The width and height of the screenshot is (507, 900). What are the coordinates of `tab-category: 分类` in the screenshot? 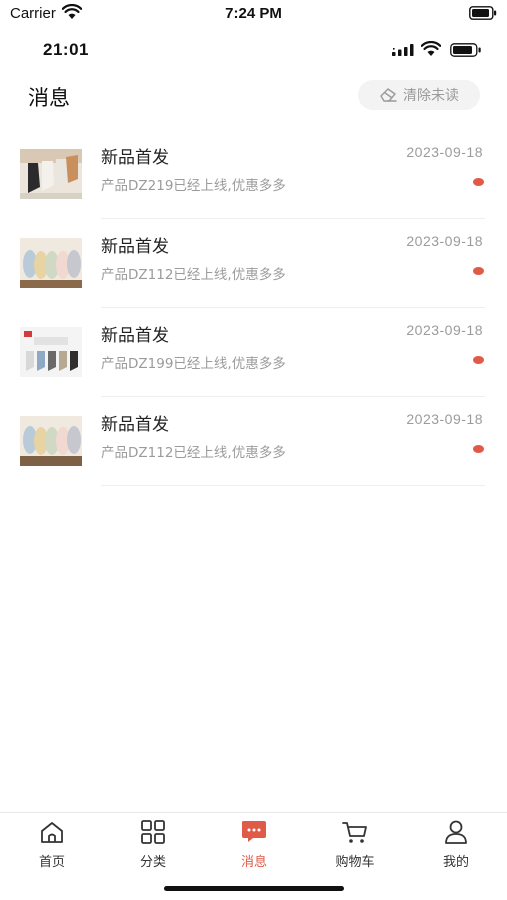 It's located at (153, 844).